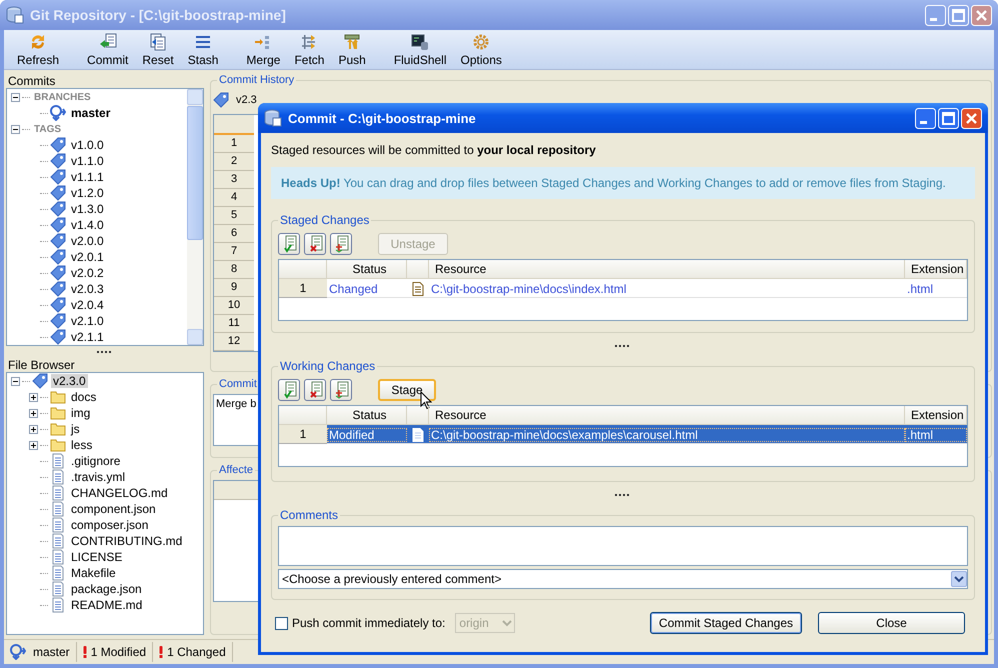 Image resolution: width=998 pixels, height=668 pixels. Describe the element at coordinates (948, 118) in the screenshot. I see `maximize-button` at that location.